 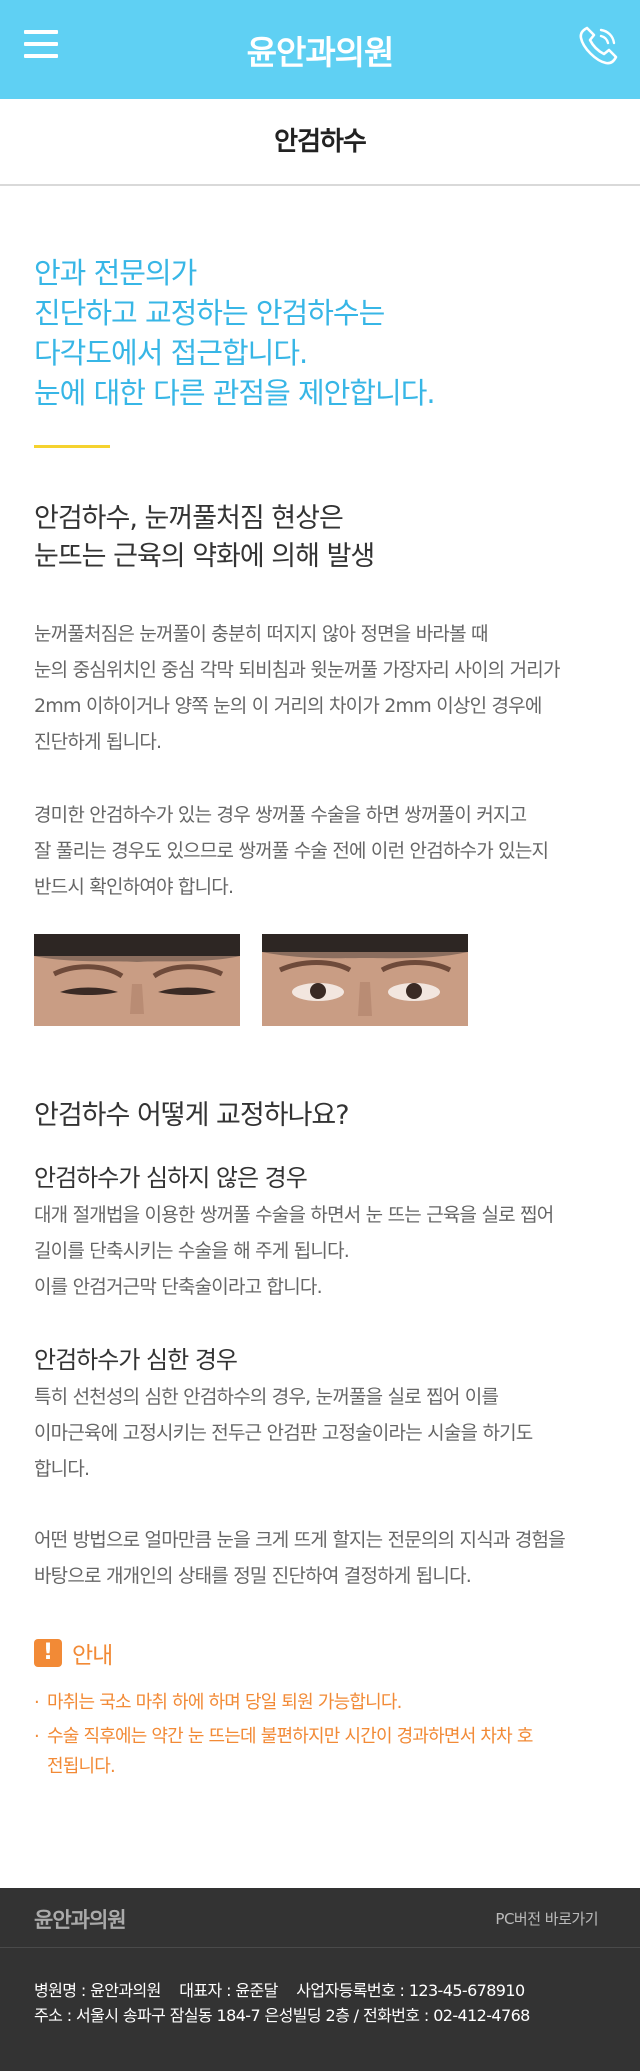 I want to click on text-line: 눈의 중심위치인 중심 각막 되비침과 윗눈꺼풀 가장자리 사이의 거리가, so click(x=297, y=670).